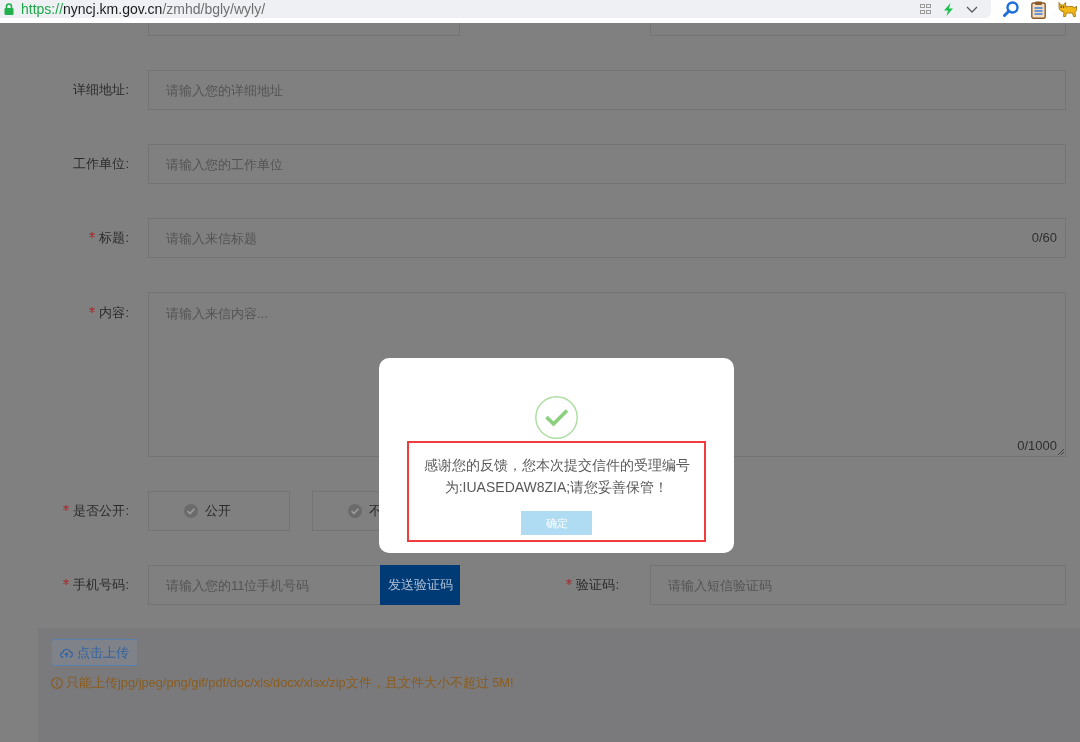  What do you see at coordinates (948, 9) in the screenshot?
I see `lightning-icon` at bounding box center [948, 9].